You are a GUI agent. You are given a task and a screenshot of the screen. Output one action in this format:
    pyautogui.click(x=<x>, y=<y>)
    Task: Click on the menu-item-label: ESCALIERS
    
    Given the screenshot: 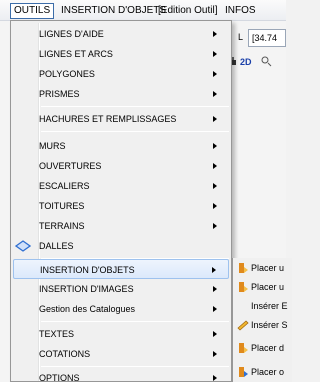 What is the action you would take?
    pyautogui.click(x=64, y=186)
    